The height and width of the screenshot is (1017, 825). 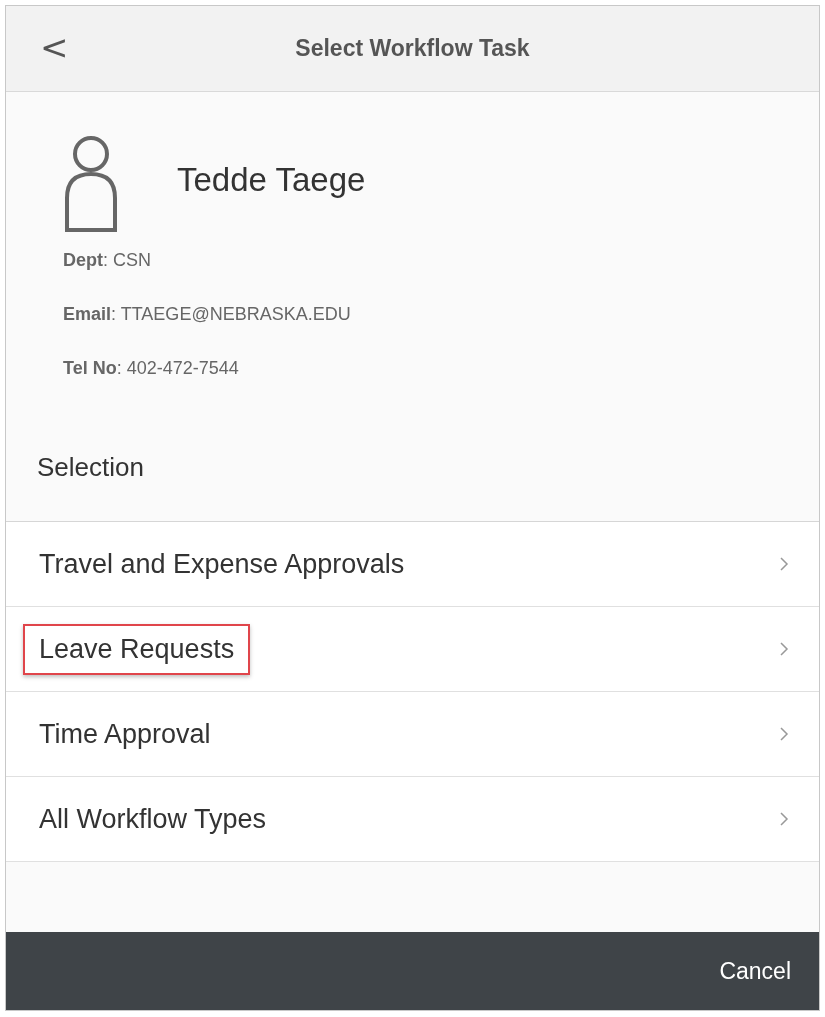 I want to click on item-label: Travel and Expense Approvals, so click(x=222, y=564).